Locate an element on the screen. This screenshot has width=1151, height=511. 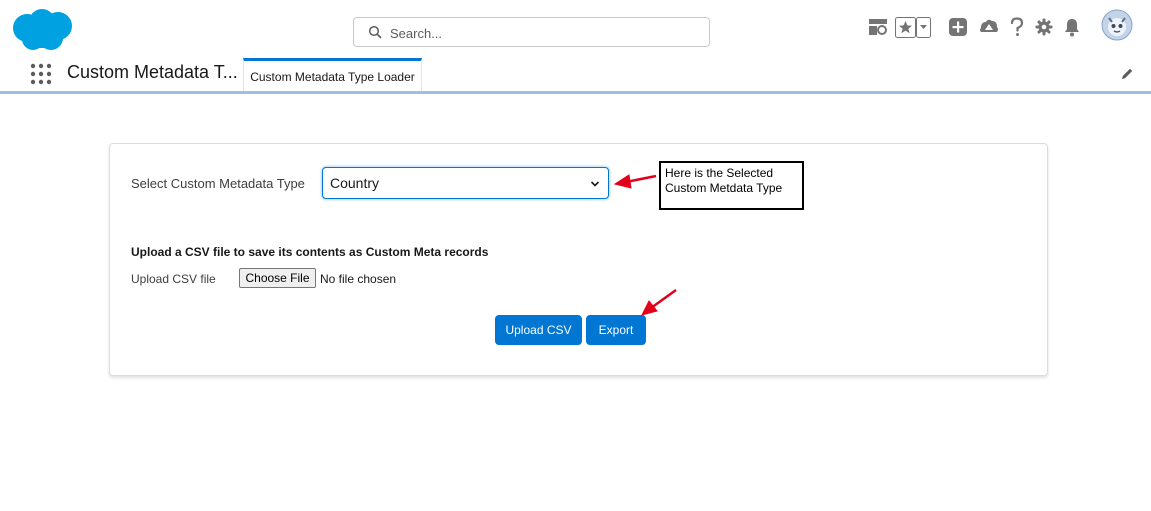
tab-label: Custom Metadata Type Loader is located at coordinates (332, 76).